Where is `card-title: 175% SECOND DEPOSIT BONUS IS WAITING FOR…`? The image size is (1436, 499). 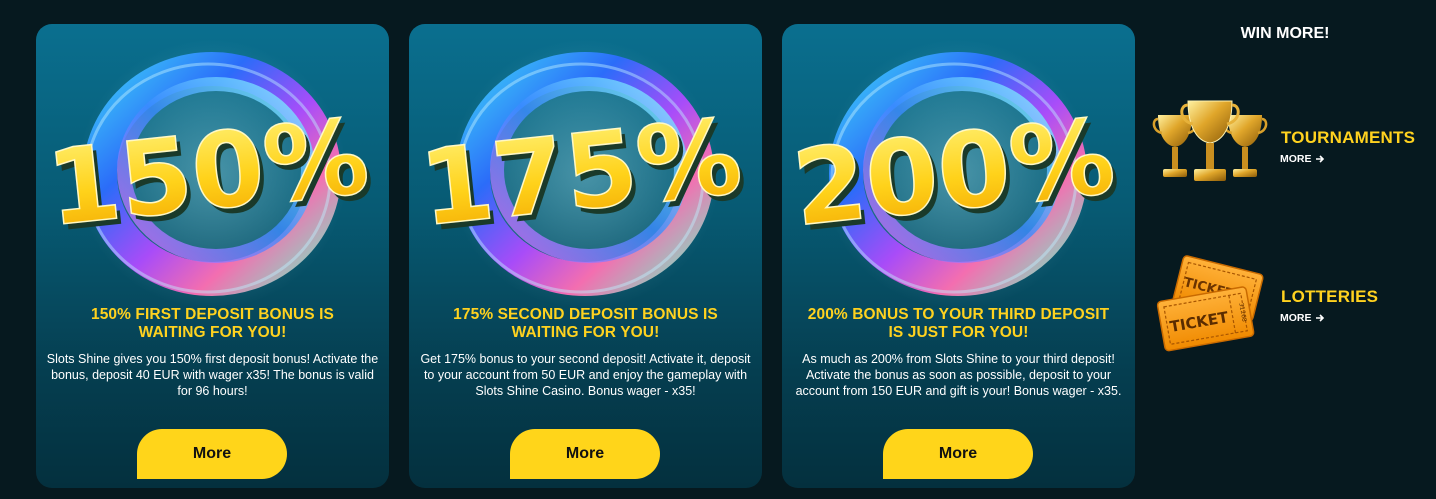 card-title: 175% SECOND DEPOSIT BONUS IS WAITING FOR… is located at coordinates (585, 323).